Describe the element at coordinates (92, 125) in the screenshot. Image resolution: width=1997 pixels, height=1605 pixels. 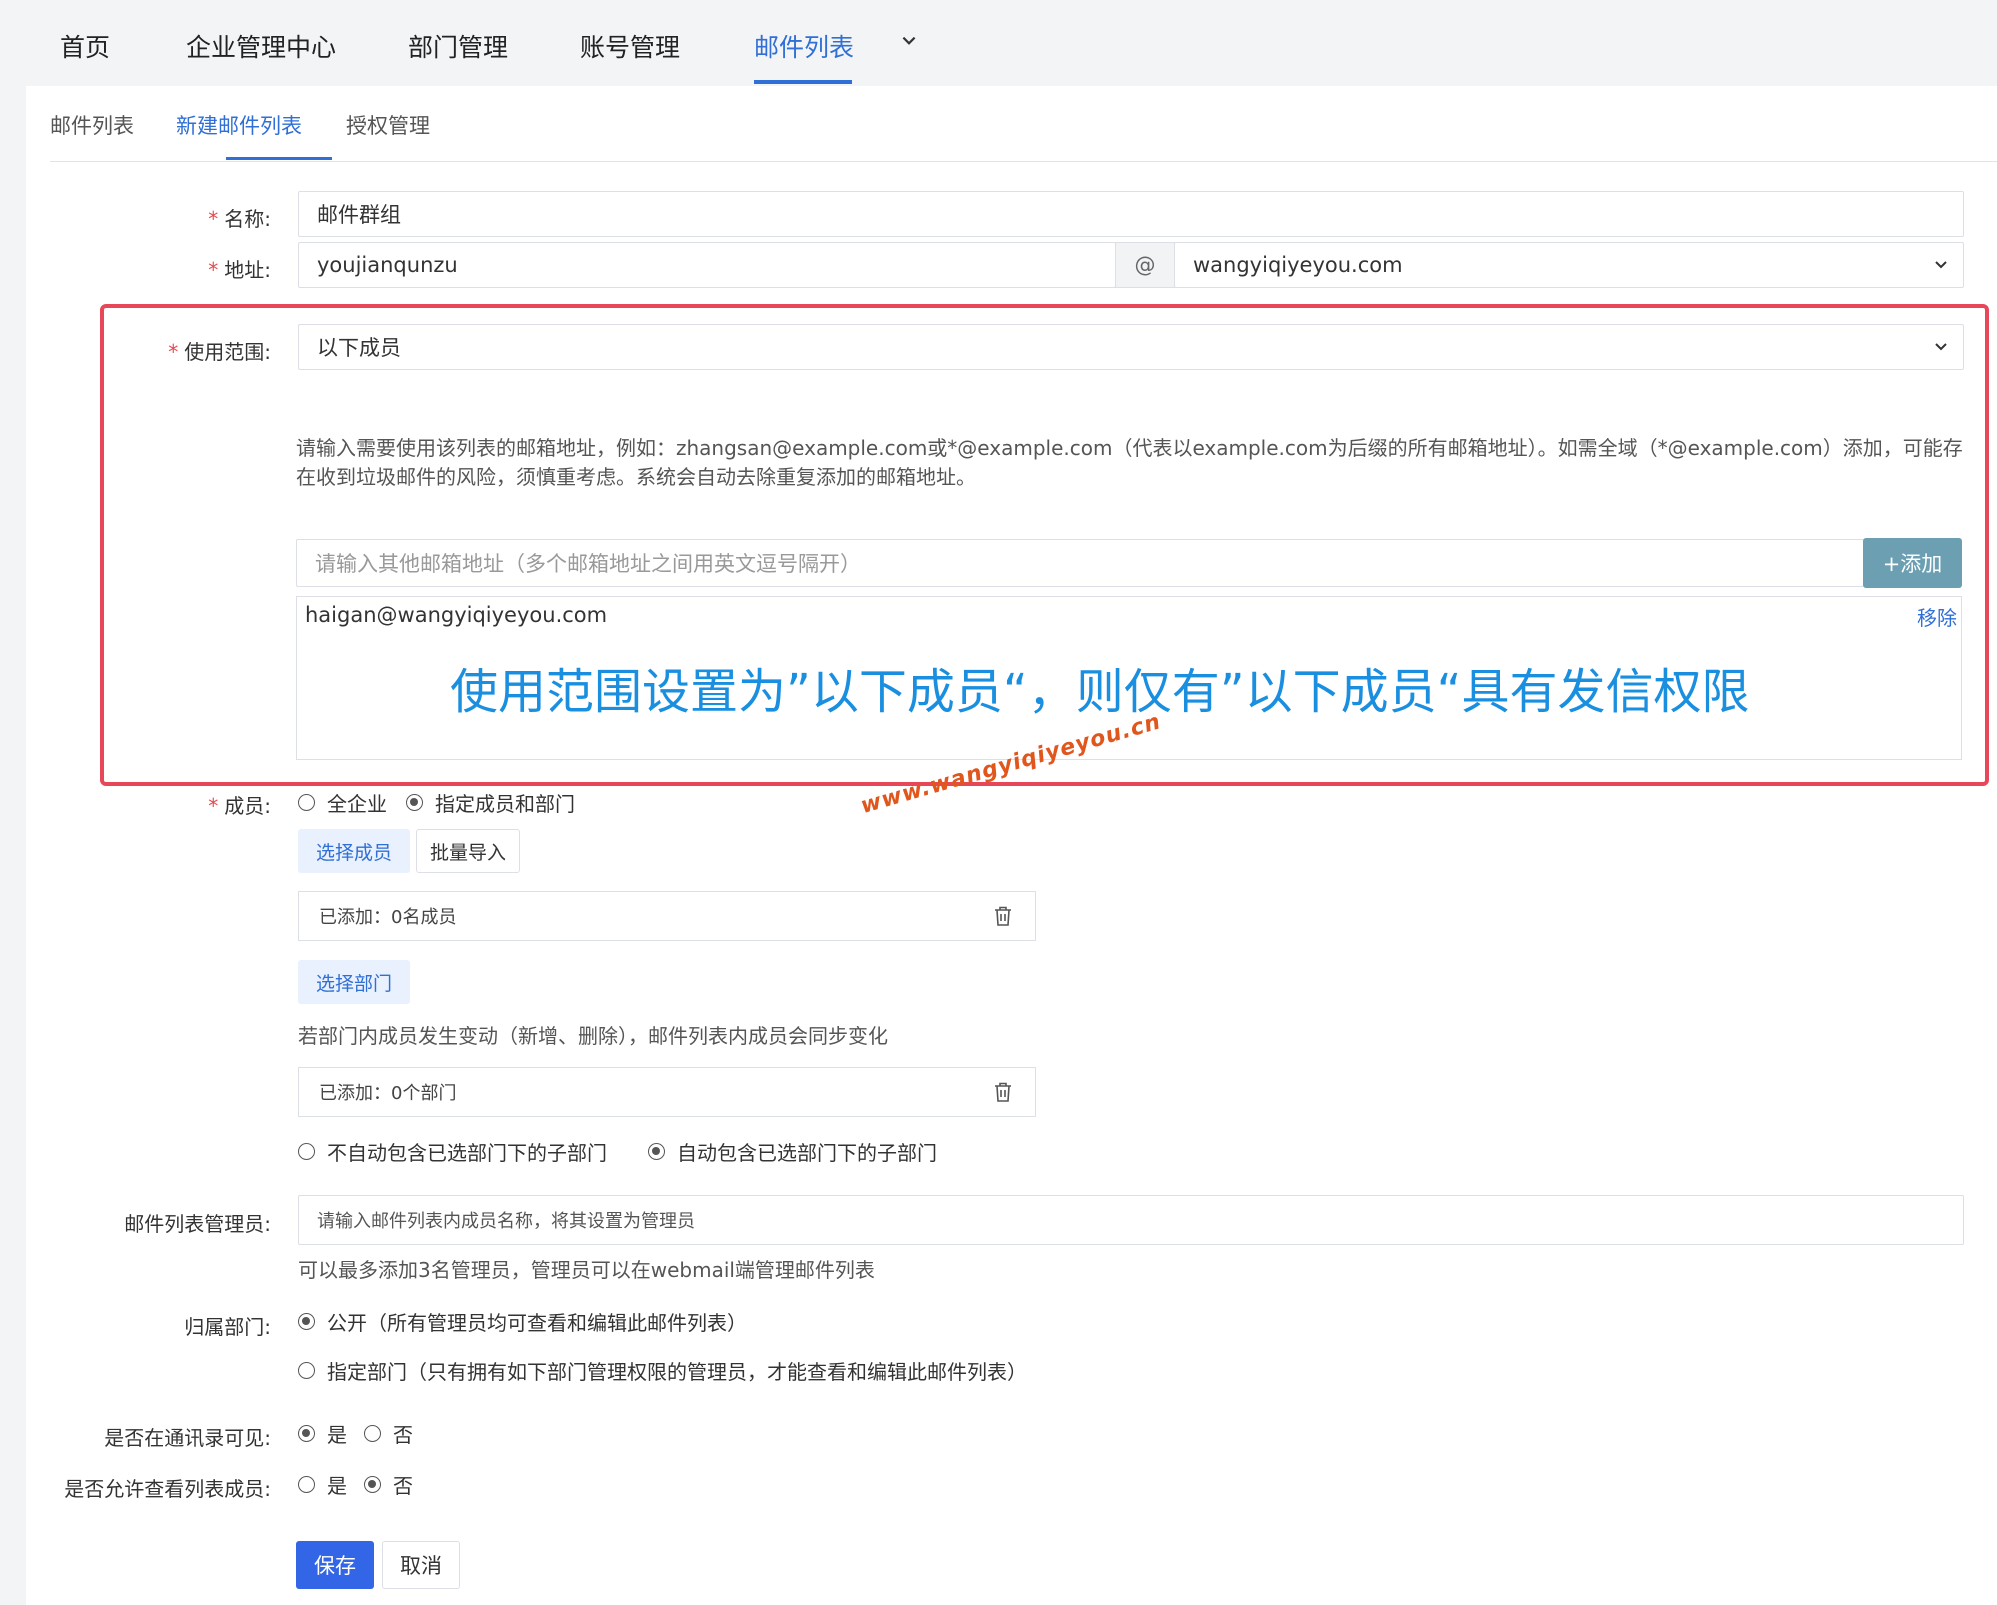
I see `tab-mail-list: 邮件列表` at that location.